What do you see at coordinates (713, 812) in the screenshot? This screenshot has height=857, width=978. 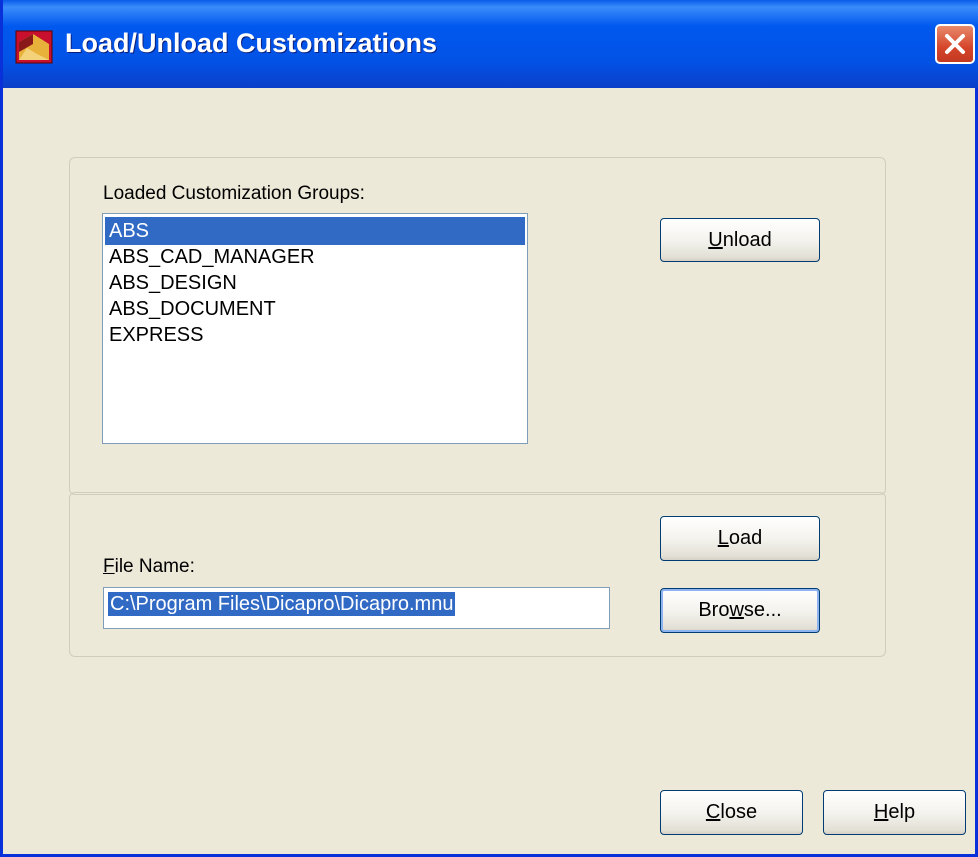 I see `close-button-mnemonic: C` at bounding box center [713, 812].